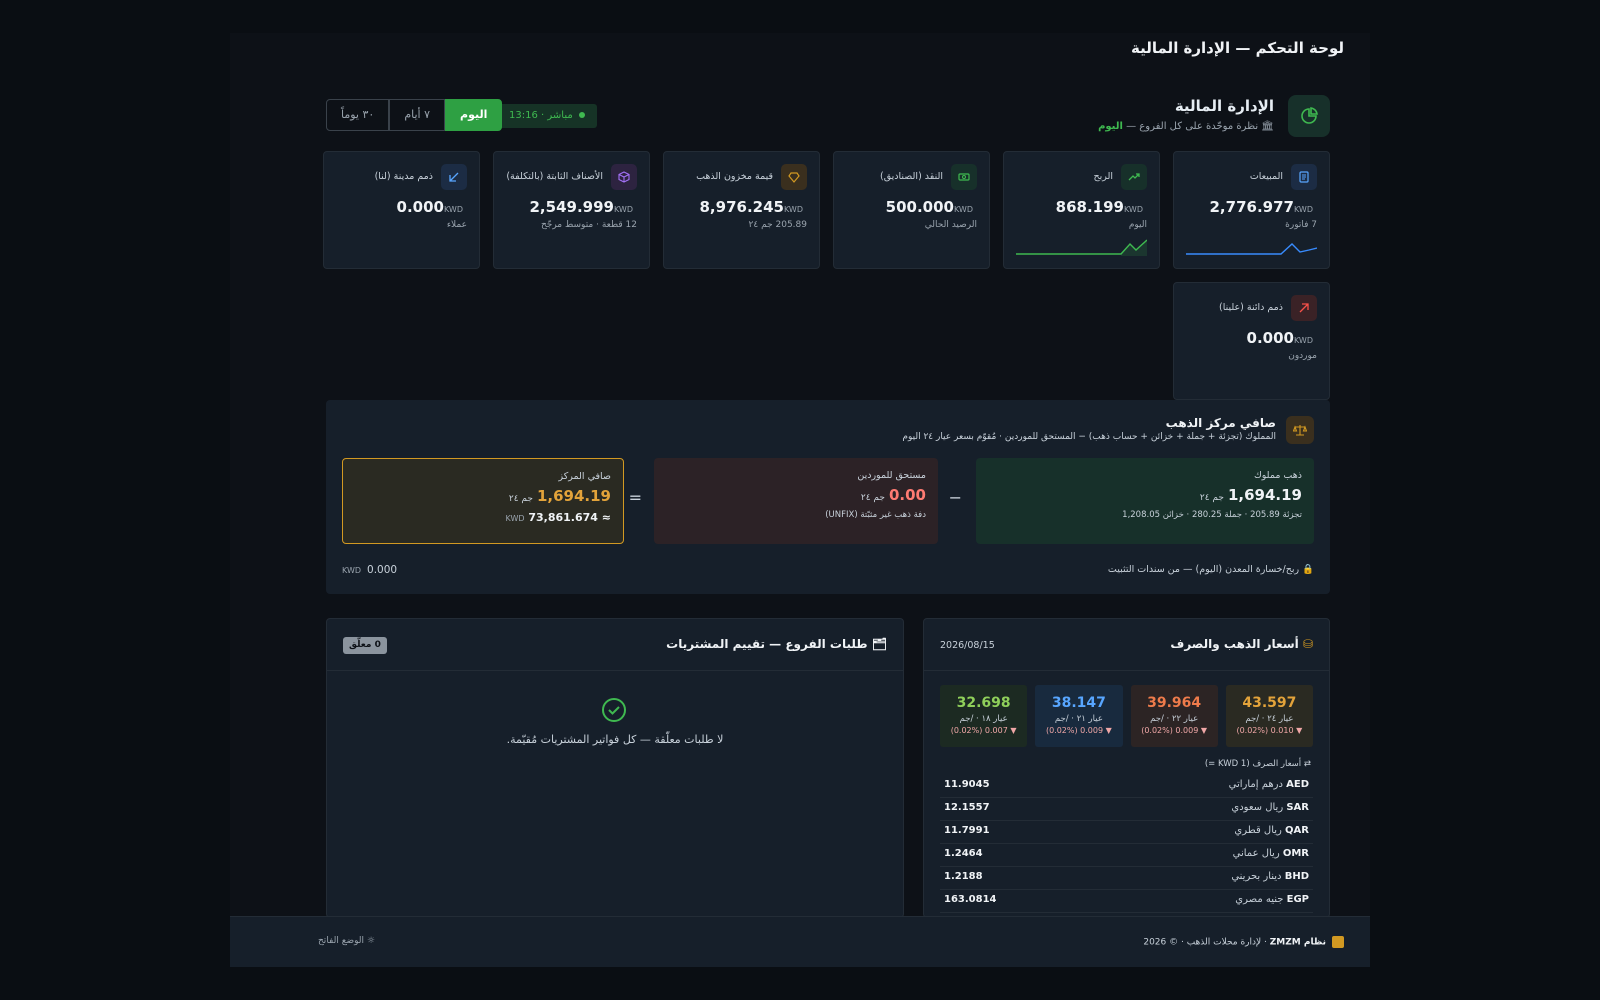 The width and height of the screenshot is (1600, 1000). Describe the element at coordinates (872, 498) in the screenshot. I see `owed-unit: جم ٢٤` at that location.